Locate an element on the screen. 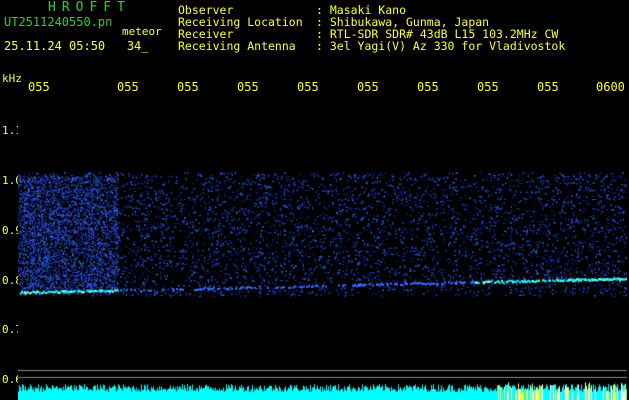 Image resolution: width=629 pixels, height=400 pixels. hrofft-title: HROFFT is located at coordinates (89, 7).